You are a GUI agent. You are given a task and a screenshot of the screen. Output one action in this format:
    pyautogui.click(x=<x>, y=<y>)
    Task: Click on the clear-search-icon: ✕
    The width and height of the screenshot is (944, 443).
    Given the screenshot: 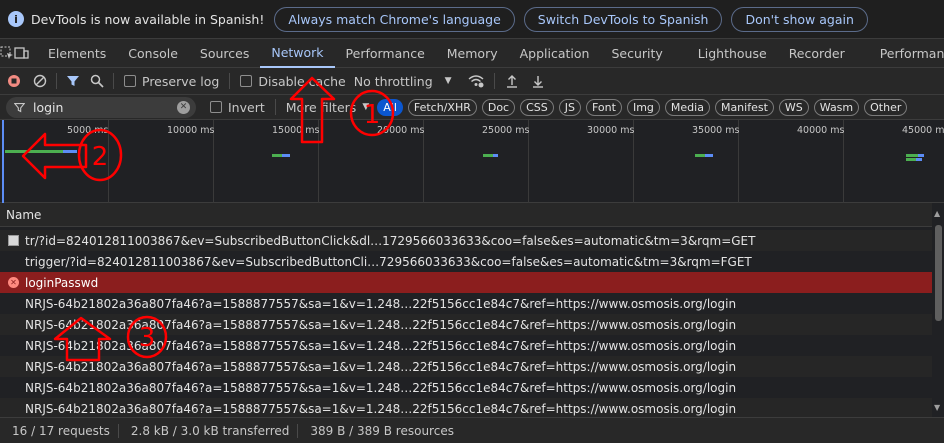 What is the action you would take?
    pyautogui.click(x=183, y=107)
    